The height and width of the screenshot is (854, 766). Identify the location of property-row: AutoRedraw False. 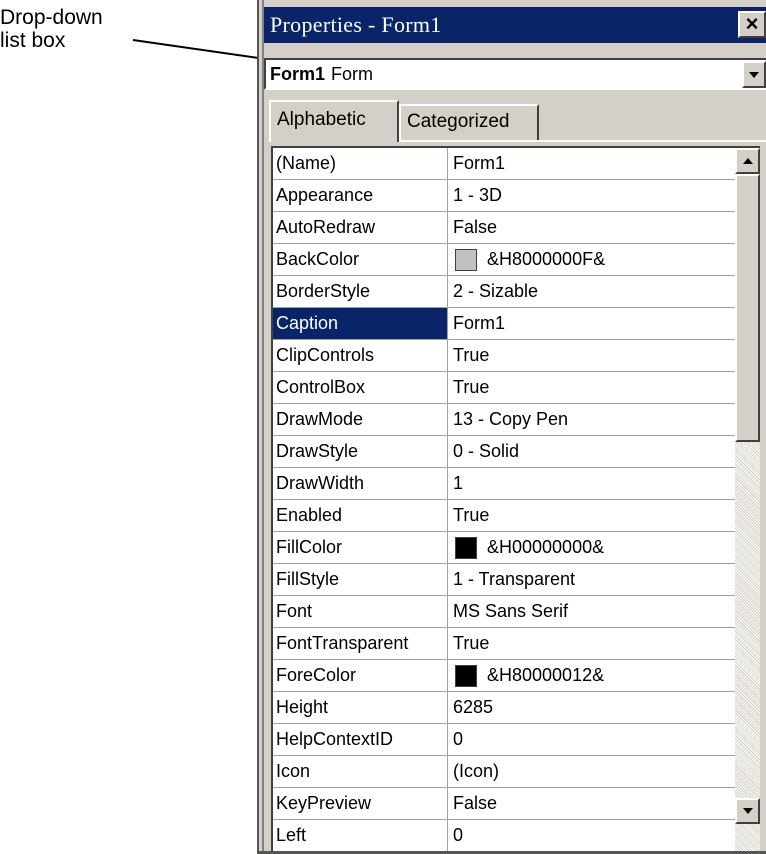
(504, 228).